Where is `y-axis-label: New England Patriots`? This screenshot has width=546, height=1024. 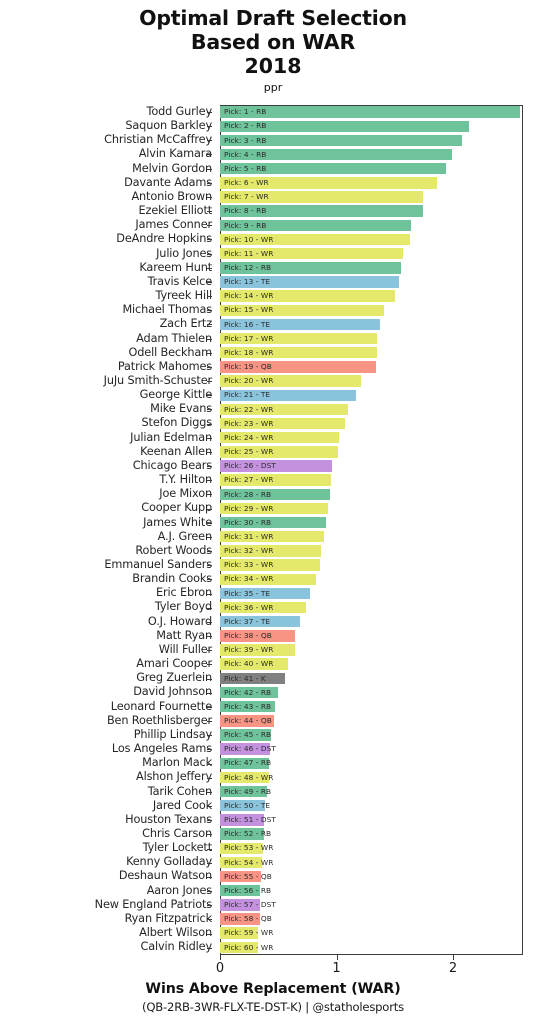
y-axis-label: New England Patriots is located at coordinates (153, 904).